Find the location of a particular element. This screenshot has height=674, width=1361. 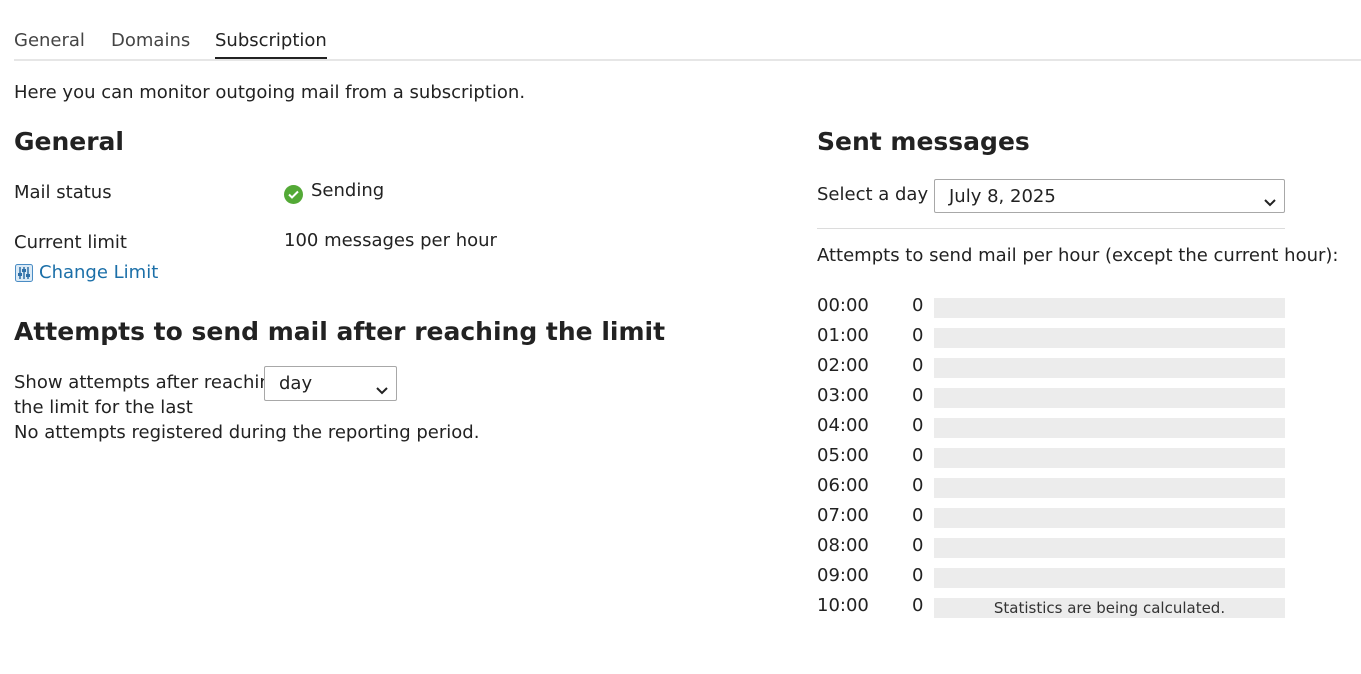

hour-row: 03:00 0 is located at coordinates (1051, 396).